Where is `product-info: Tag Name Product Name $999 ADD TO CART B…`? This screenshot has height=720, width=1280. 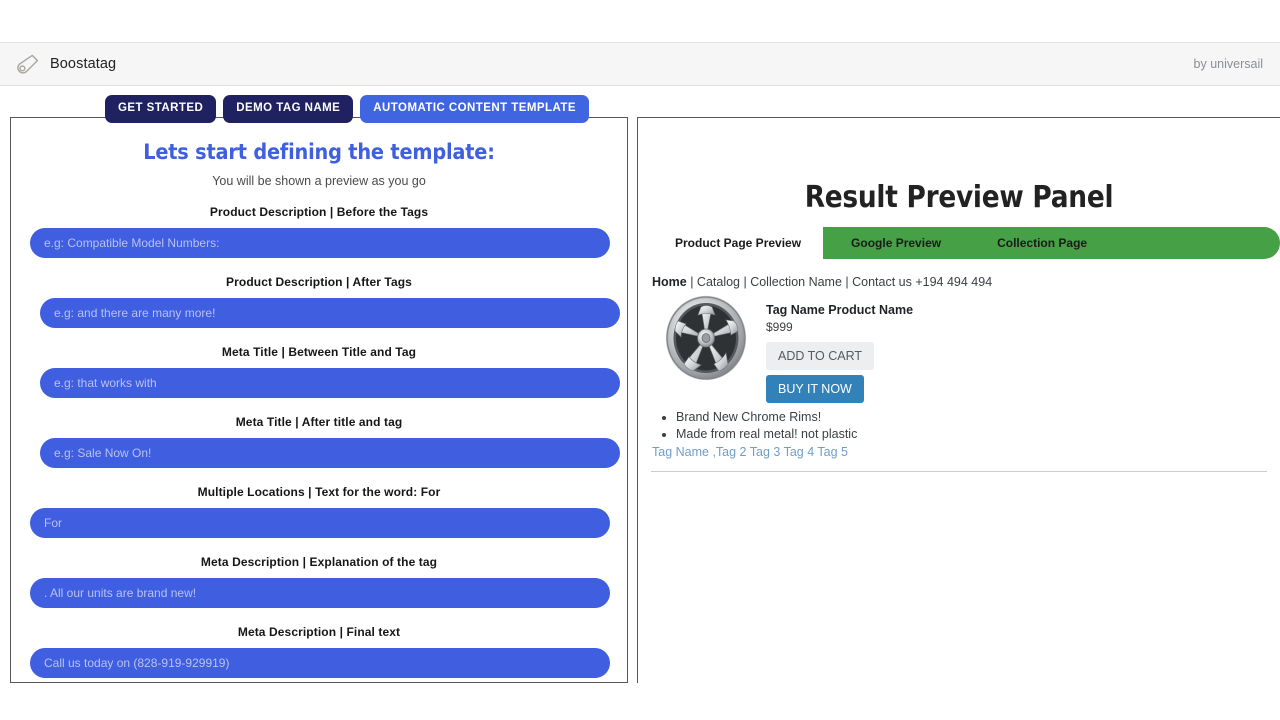
product-info: Tag Name Product Name $999 ADD TO CART B… is located at coordinates (839, 349).